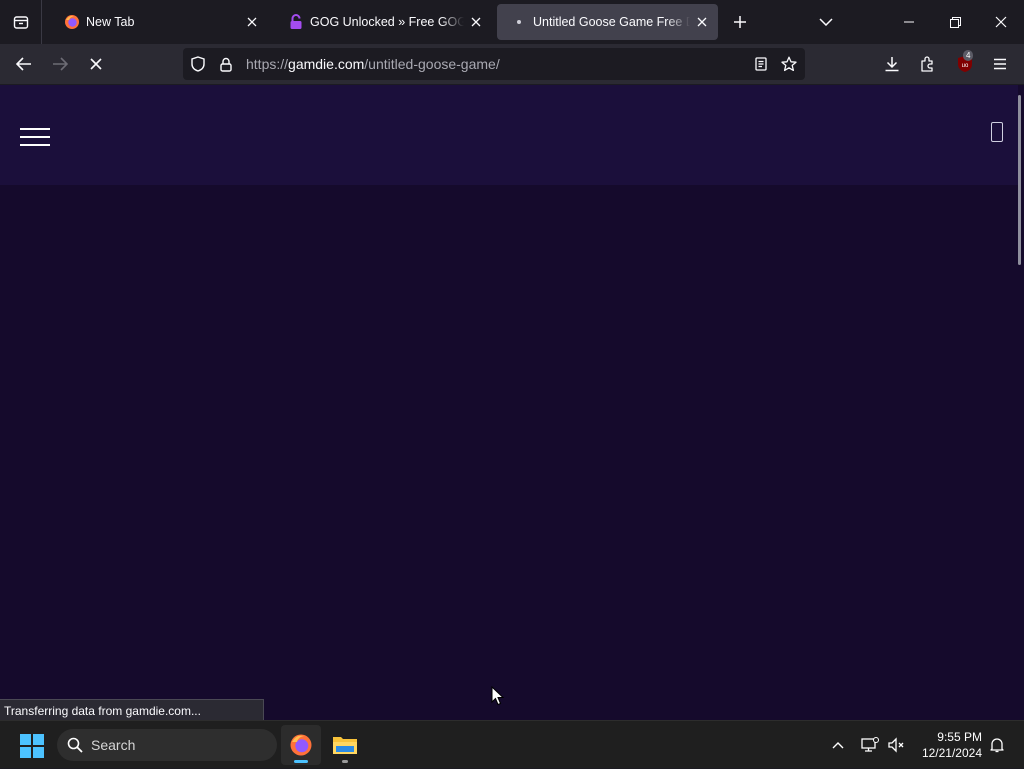 Image resolution: width=1024 pixels, height=769 pixels. I want to click on extensions-button, so click(928, 64).